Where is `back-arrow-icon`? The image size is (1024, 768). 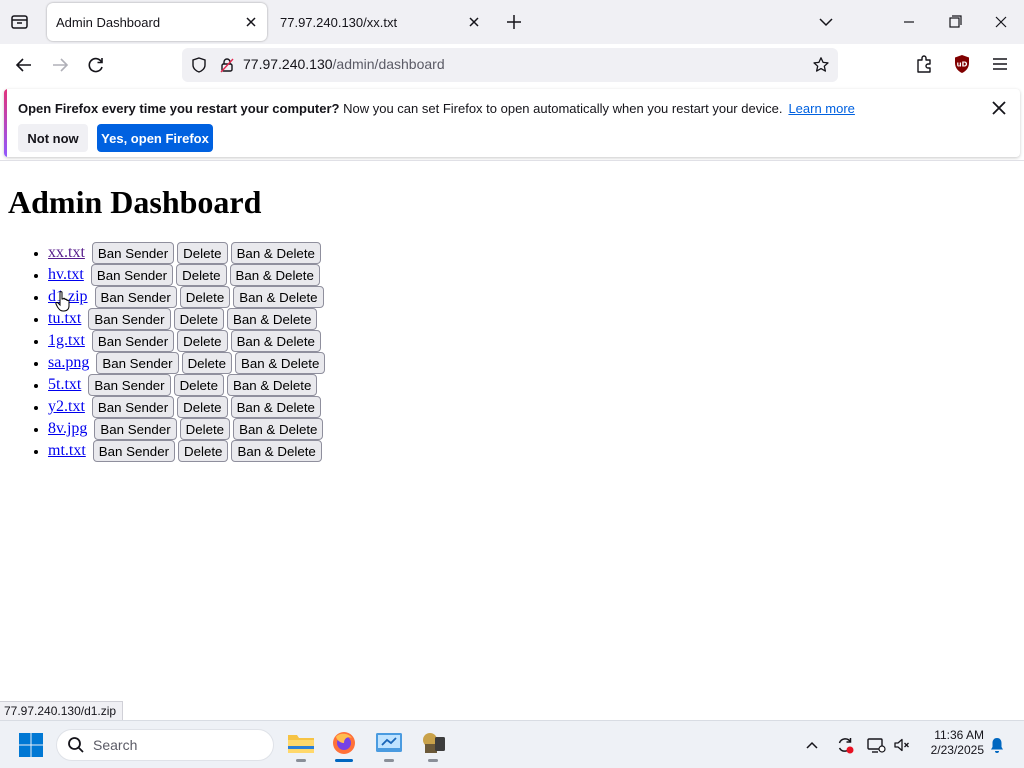
back-arrow-icon is located at coordinates (24, 65).